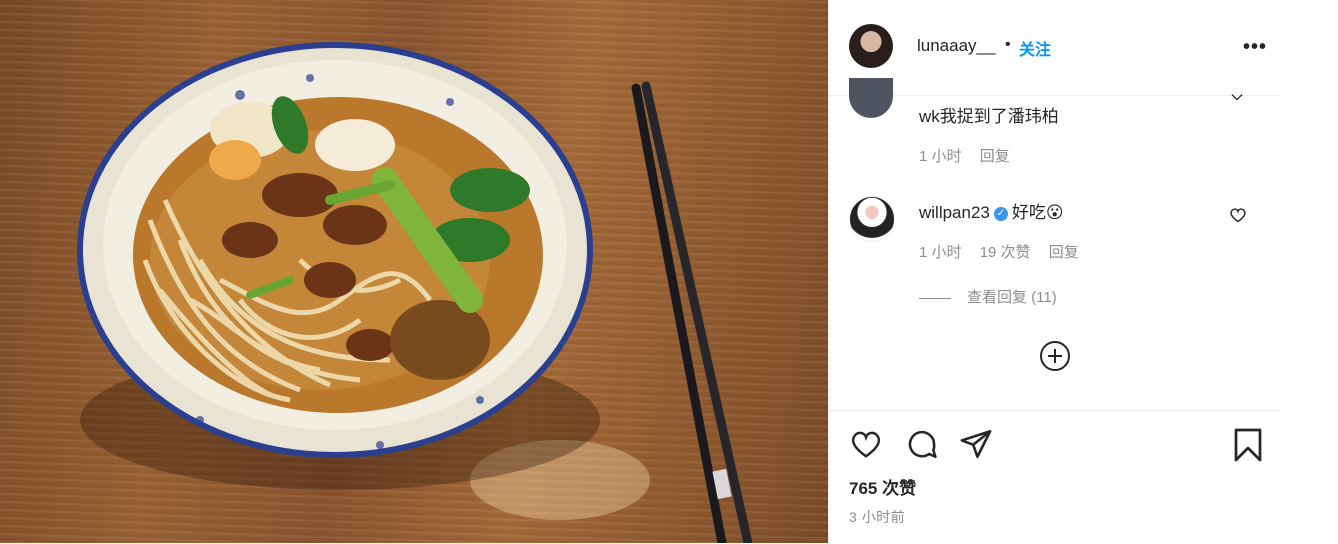 The image size is (1338, 544). What do you see at coordinates (1012, 297) in the screenshot?
I see `view-replies-label: 查看回复 (11)` at bounding box center [1012, 297].